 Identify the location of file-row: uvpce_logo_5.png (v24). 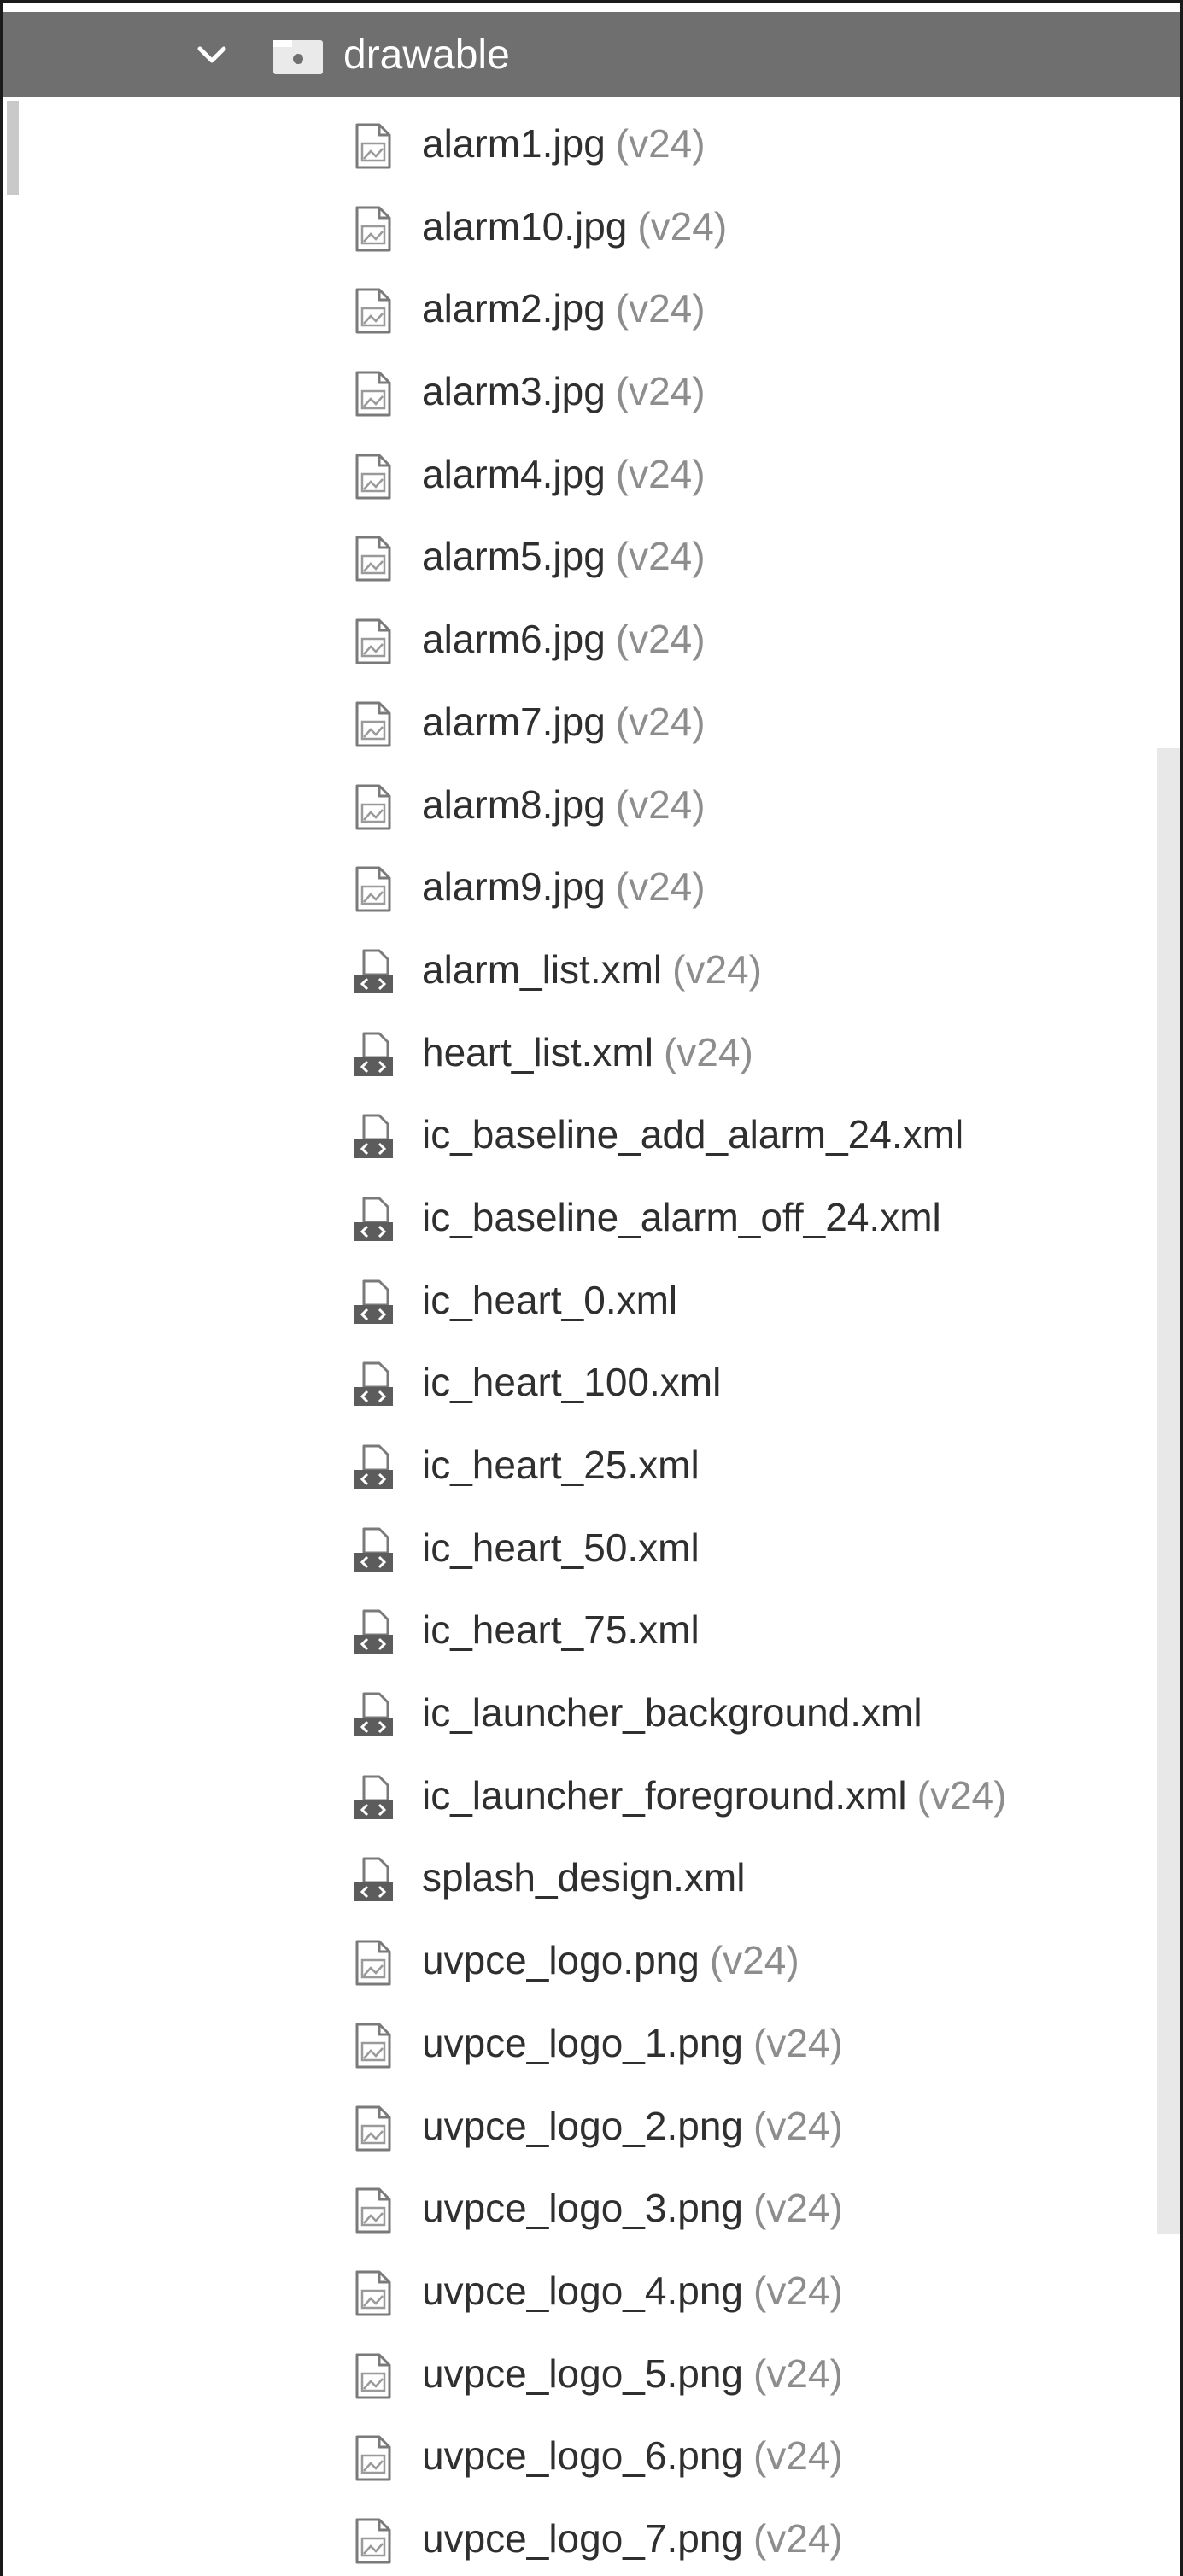
(592, 2375).